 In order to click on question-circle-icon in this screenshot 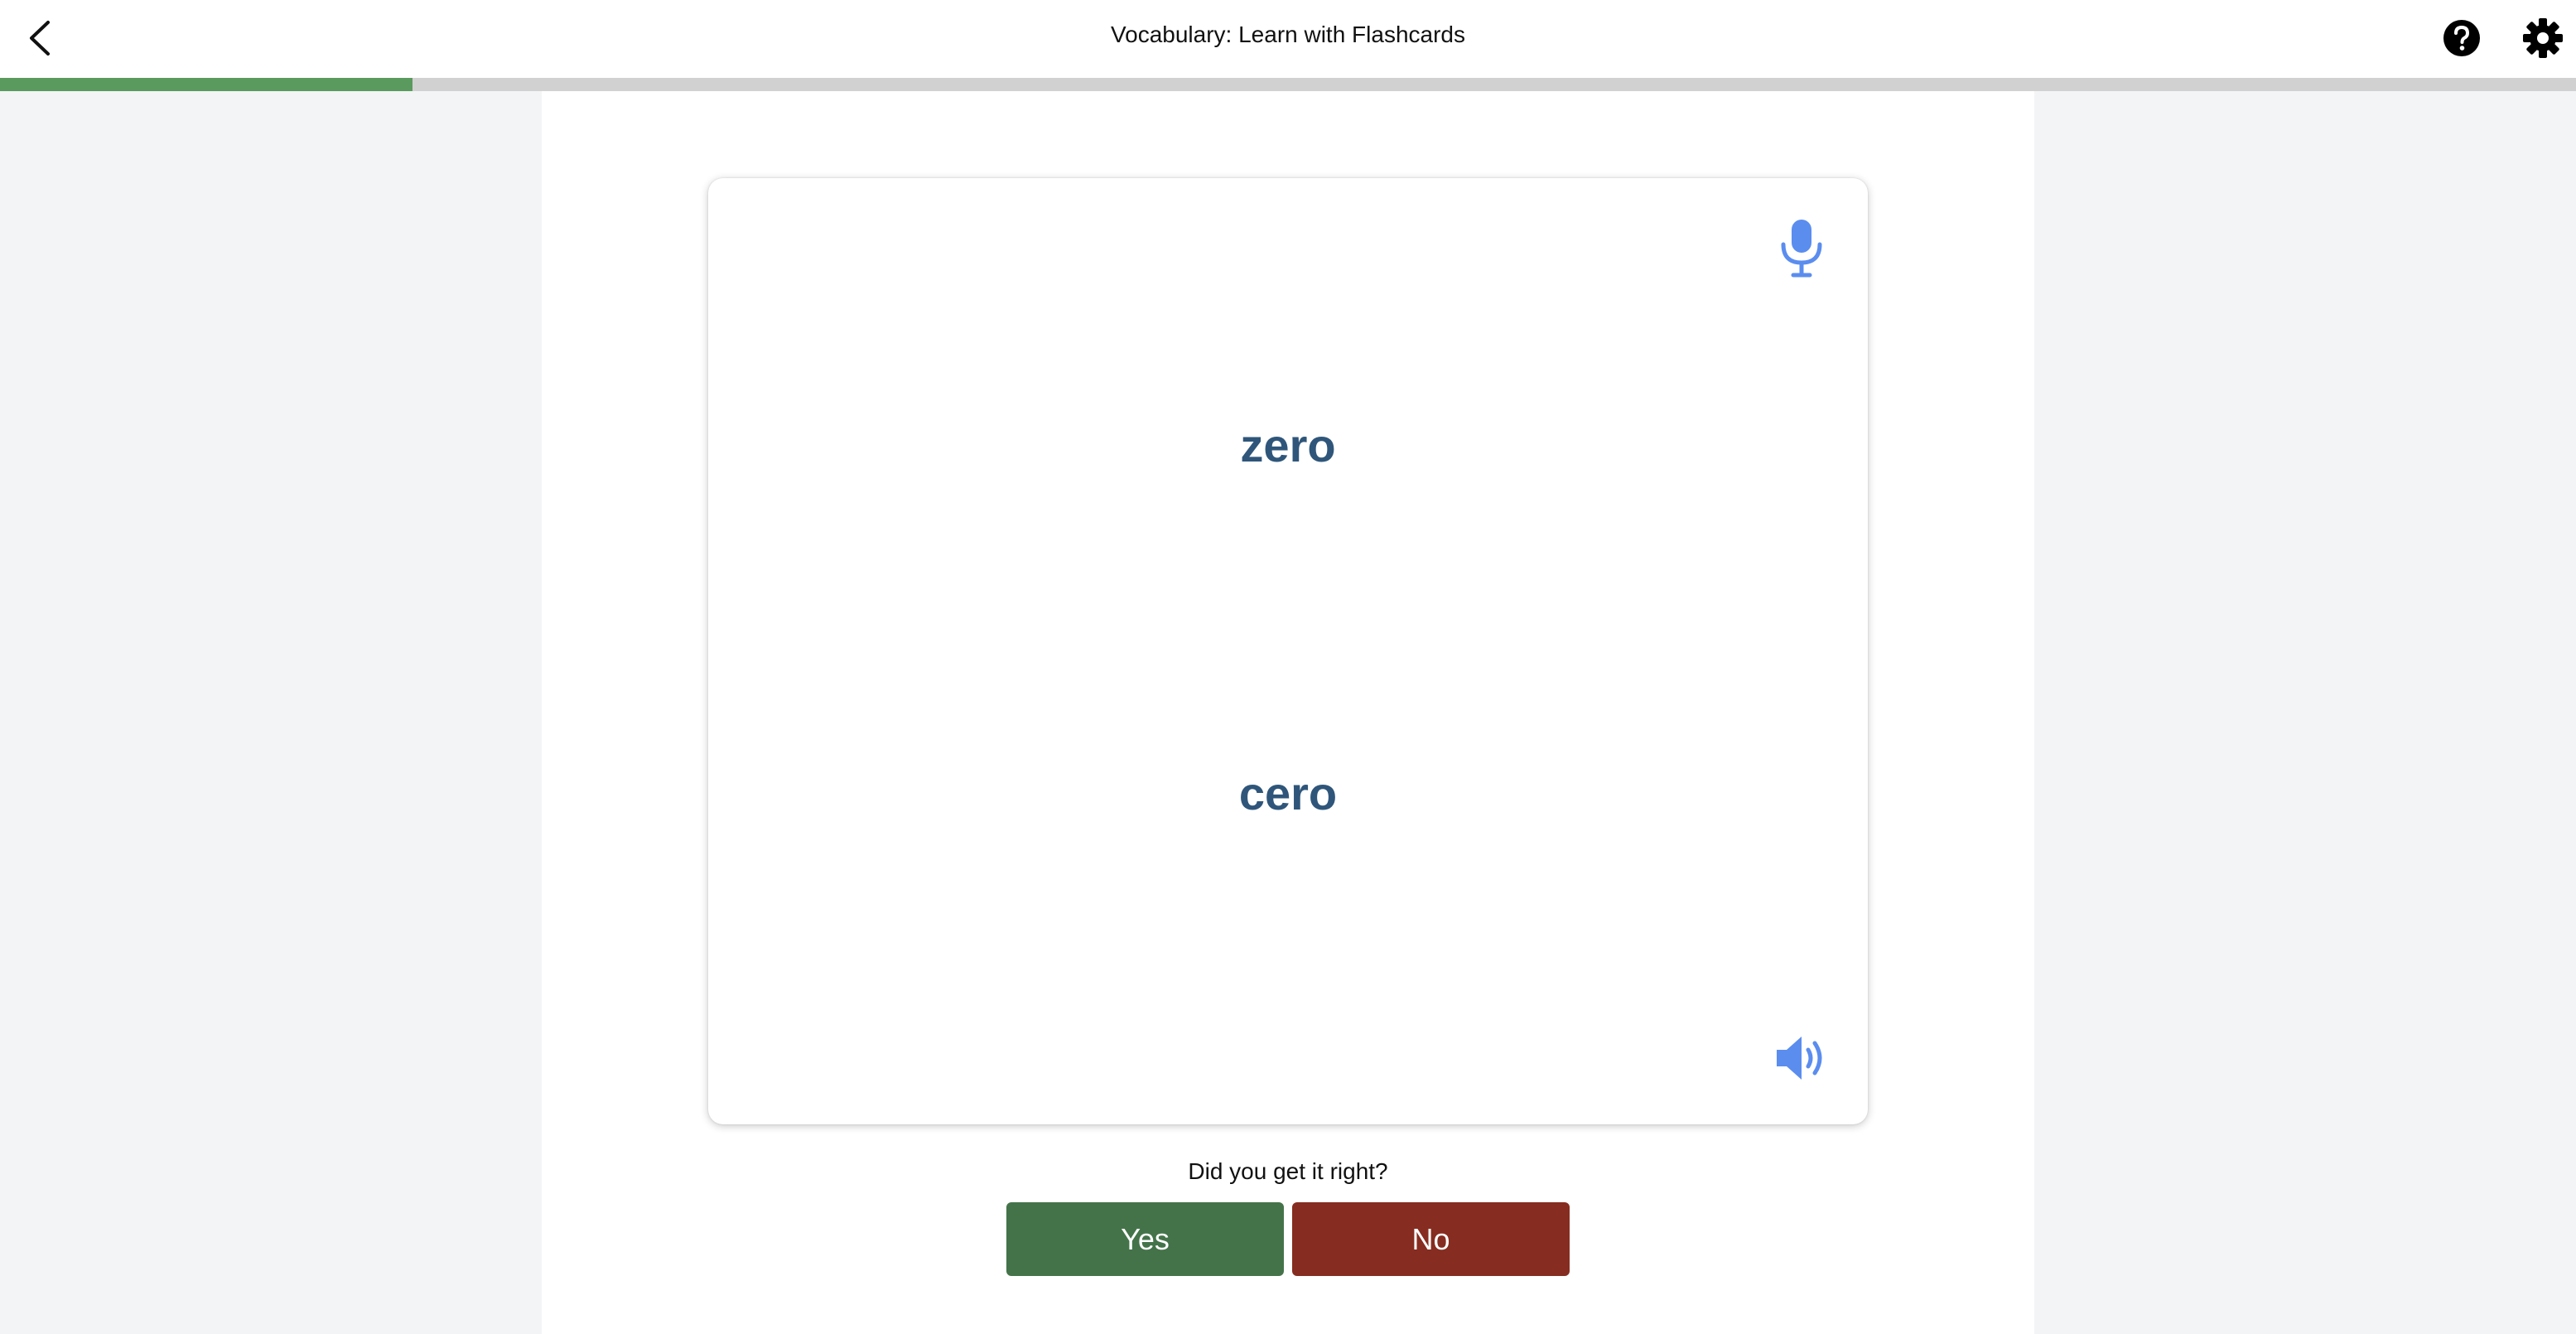, I will do `click(2461, 38)`.